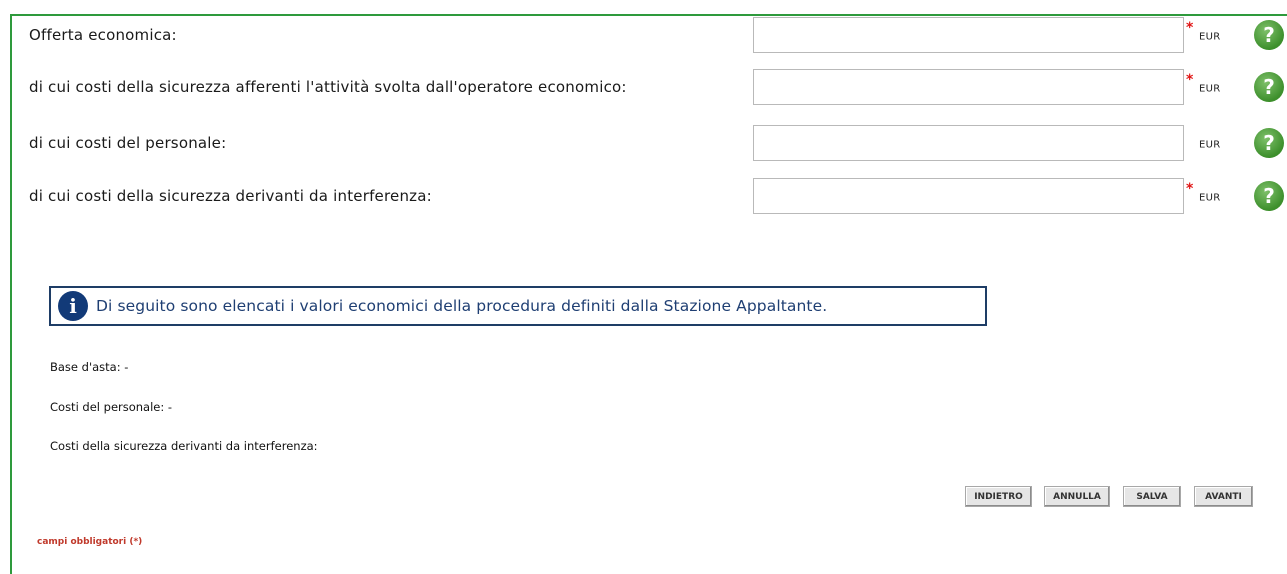 The height and width of the screenshot is (574, 1287). What do you see at coordinates (103, 35) in the screenshot?
I see `field-label-offerta-economica: Offerta economica:` at bounding box center [103, 35].